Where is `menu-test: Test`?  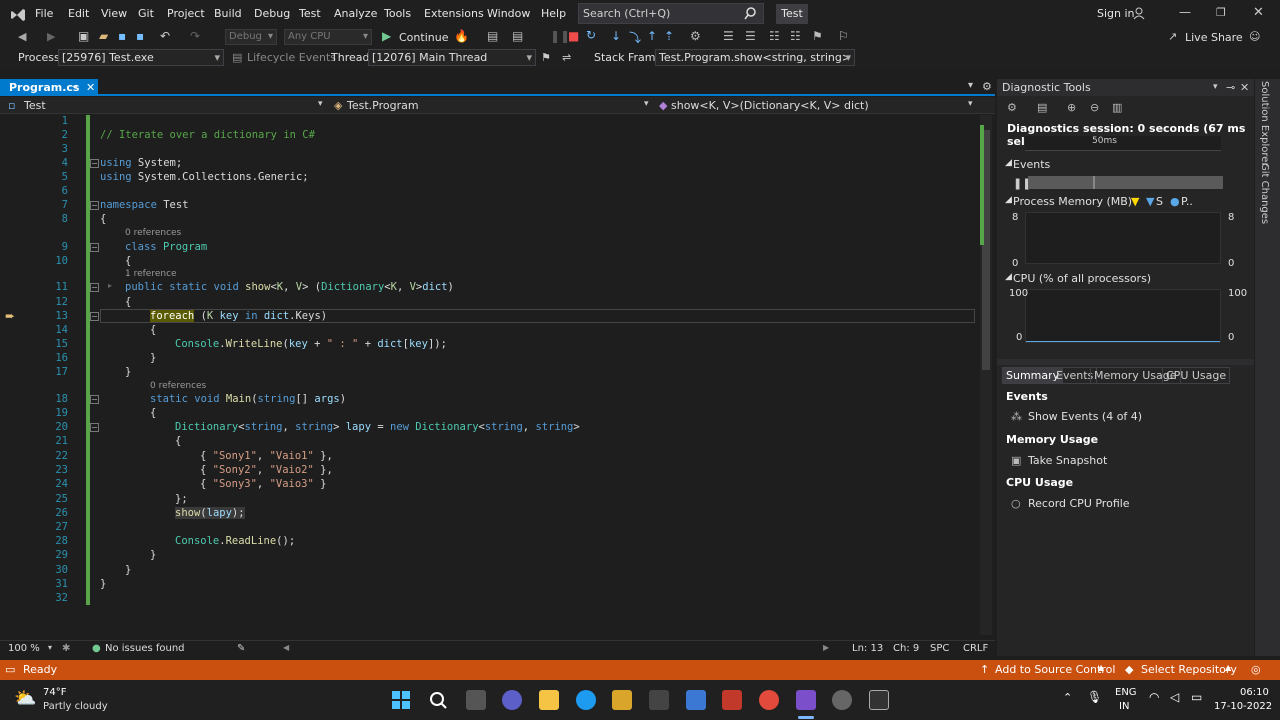
menu-test: Test is located at coordinates (310, 13).